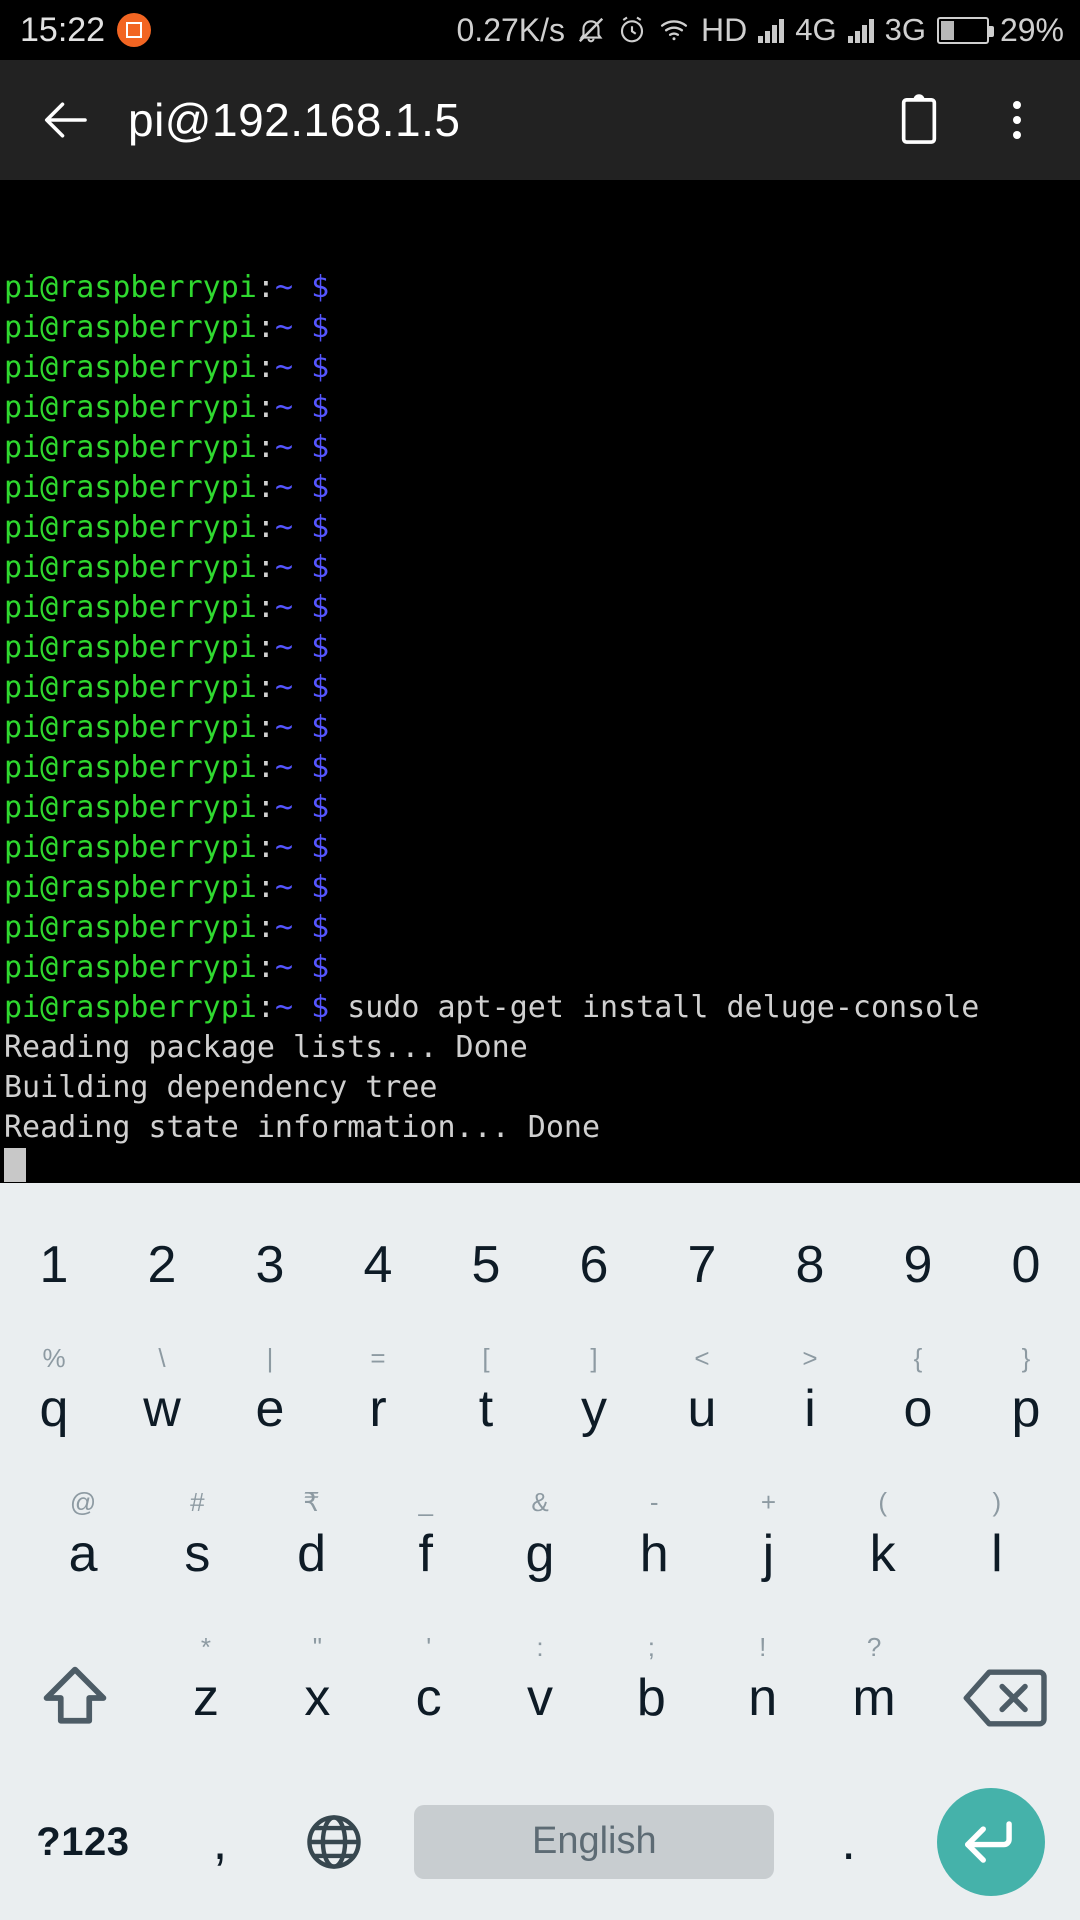 The image size is (1080, 1920). I want to click on key-label: v, so click(540, 1697).